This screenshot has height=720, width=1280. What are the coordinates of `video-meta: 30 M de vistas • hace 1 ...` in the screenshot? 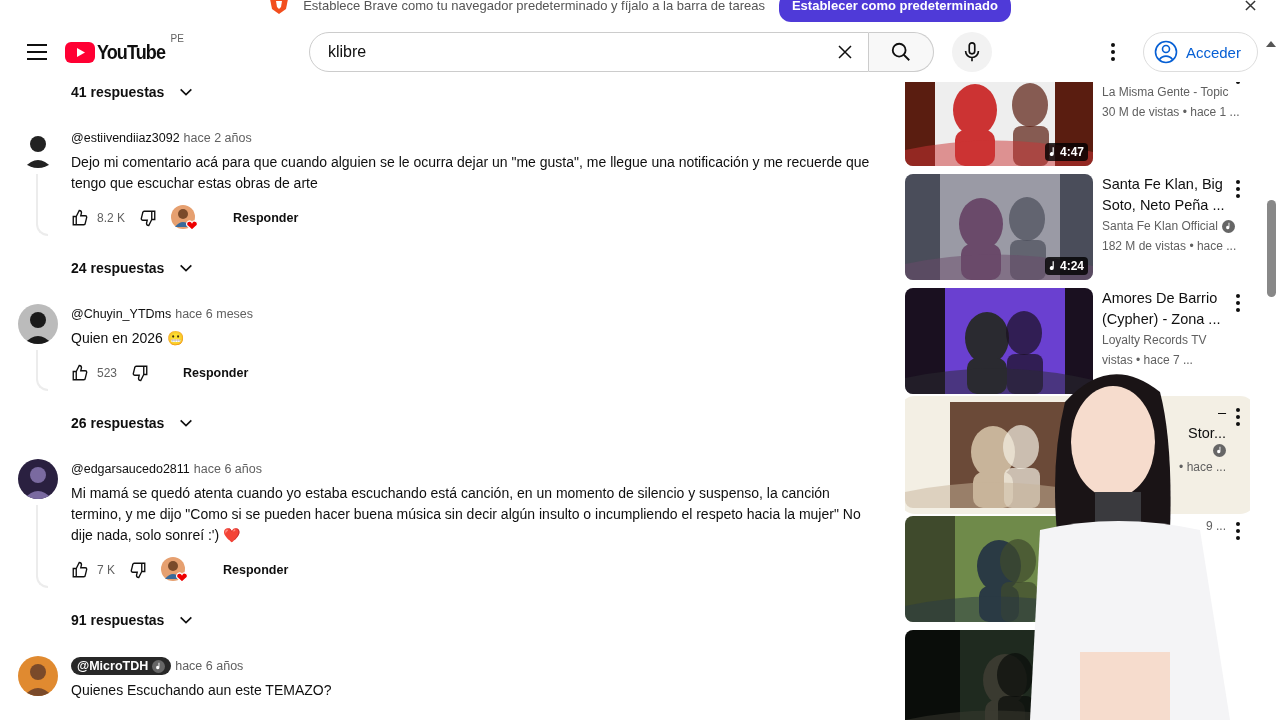 It's located at (1171, 112).